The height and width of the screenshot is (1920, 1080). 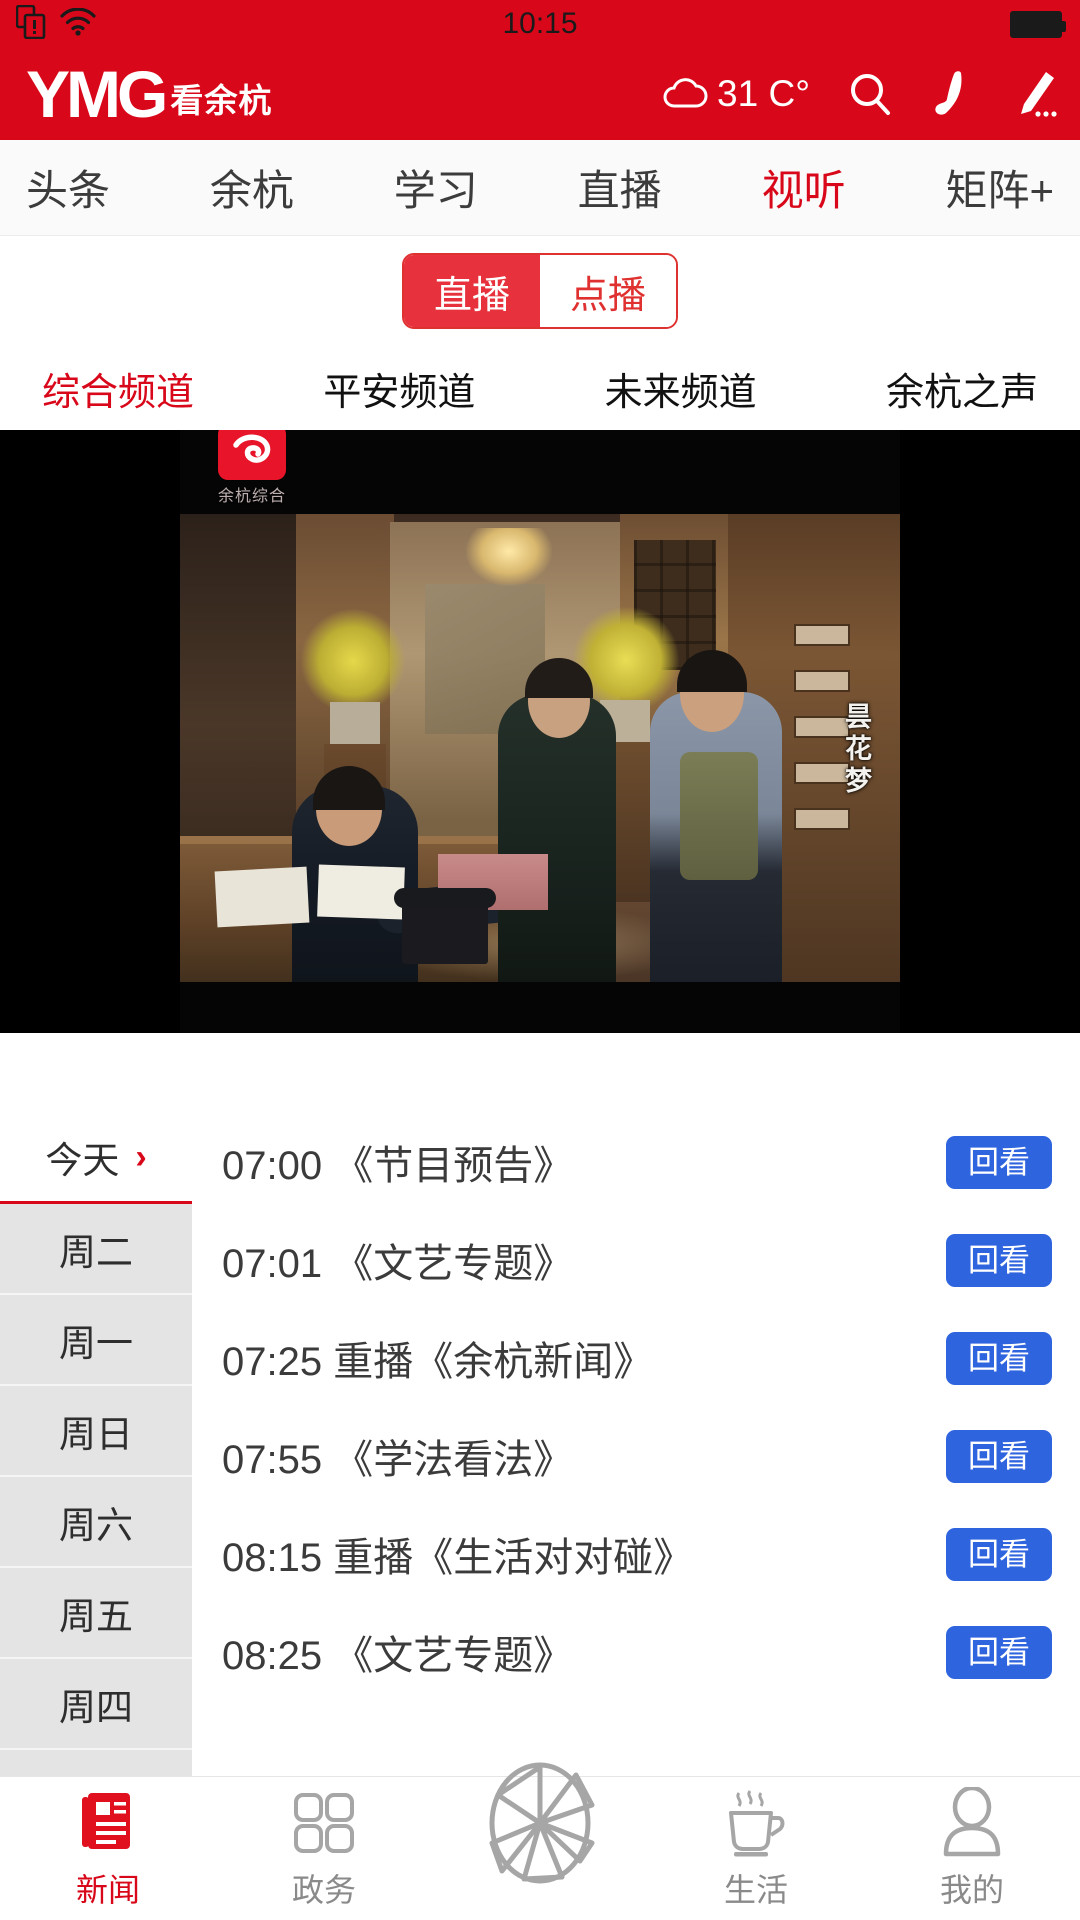 What do you see at coordinates (804, 187) in the screenshot?
I see `nav-tab-shiting: 视听` at bounding box center [804, 187].